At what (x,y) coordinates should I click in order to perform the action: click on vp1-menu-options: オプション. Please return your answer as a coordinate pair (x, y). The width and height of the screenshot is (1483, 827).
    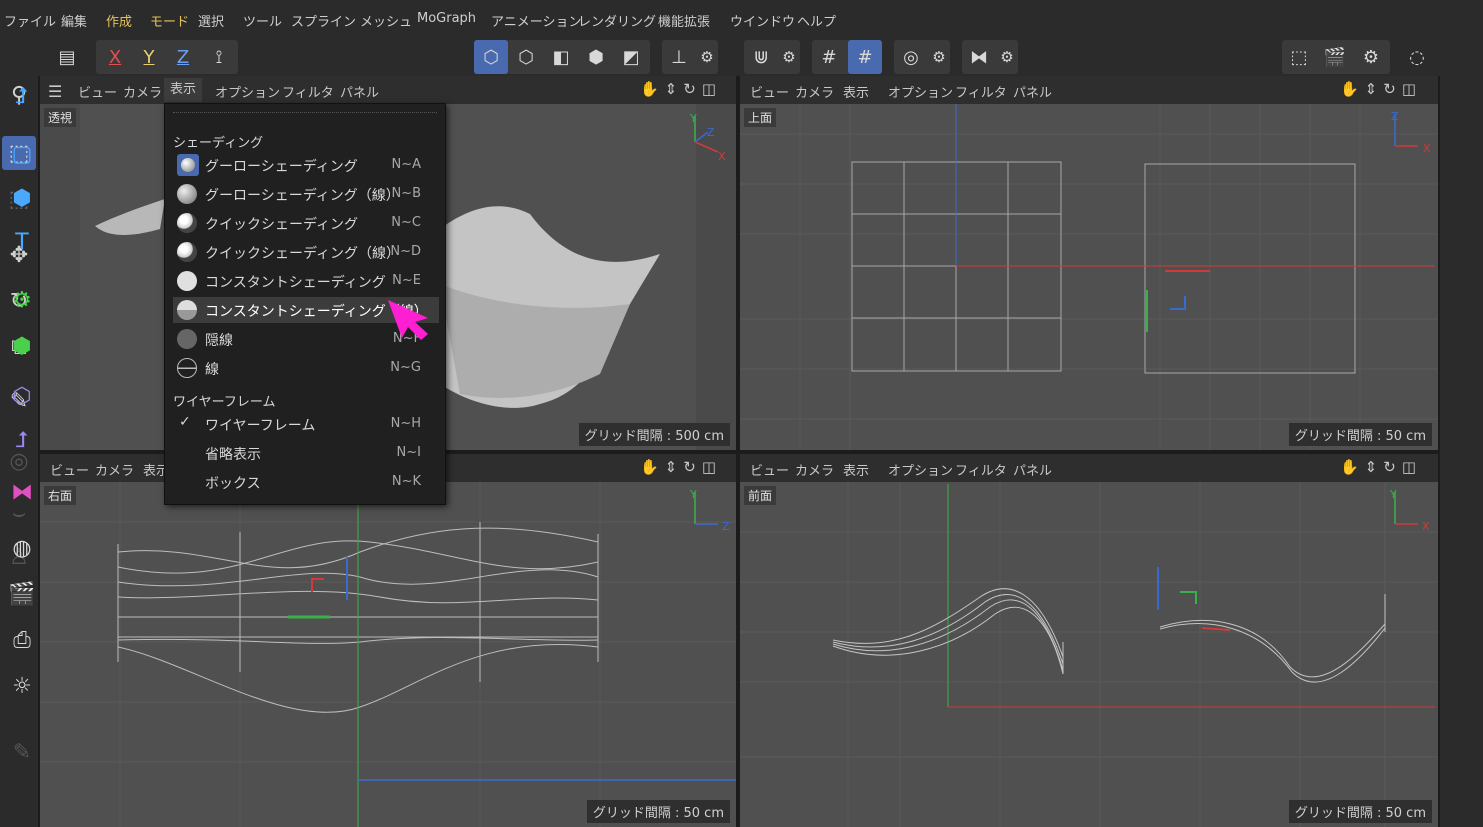
    Looking at the image, I should click on (247, 91).